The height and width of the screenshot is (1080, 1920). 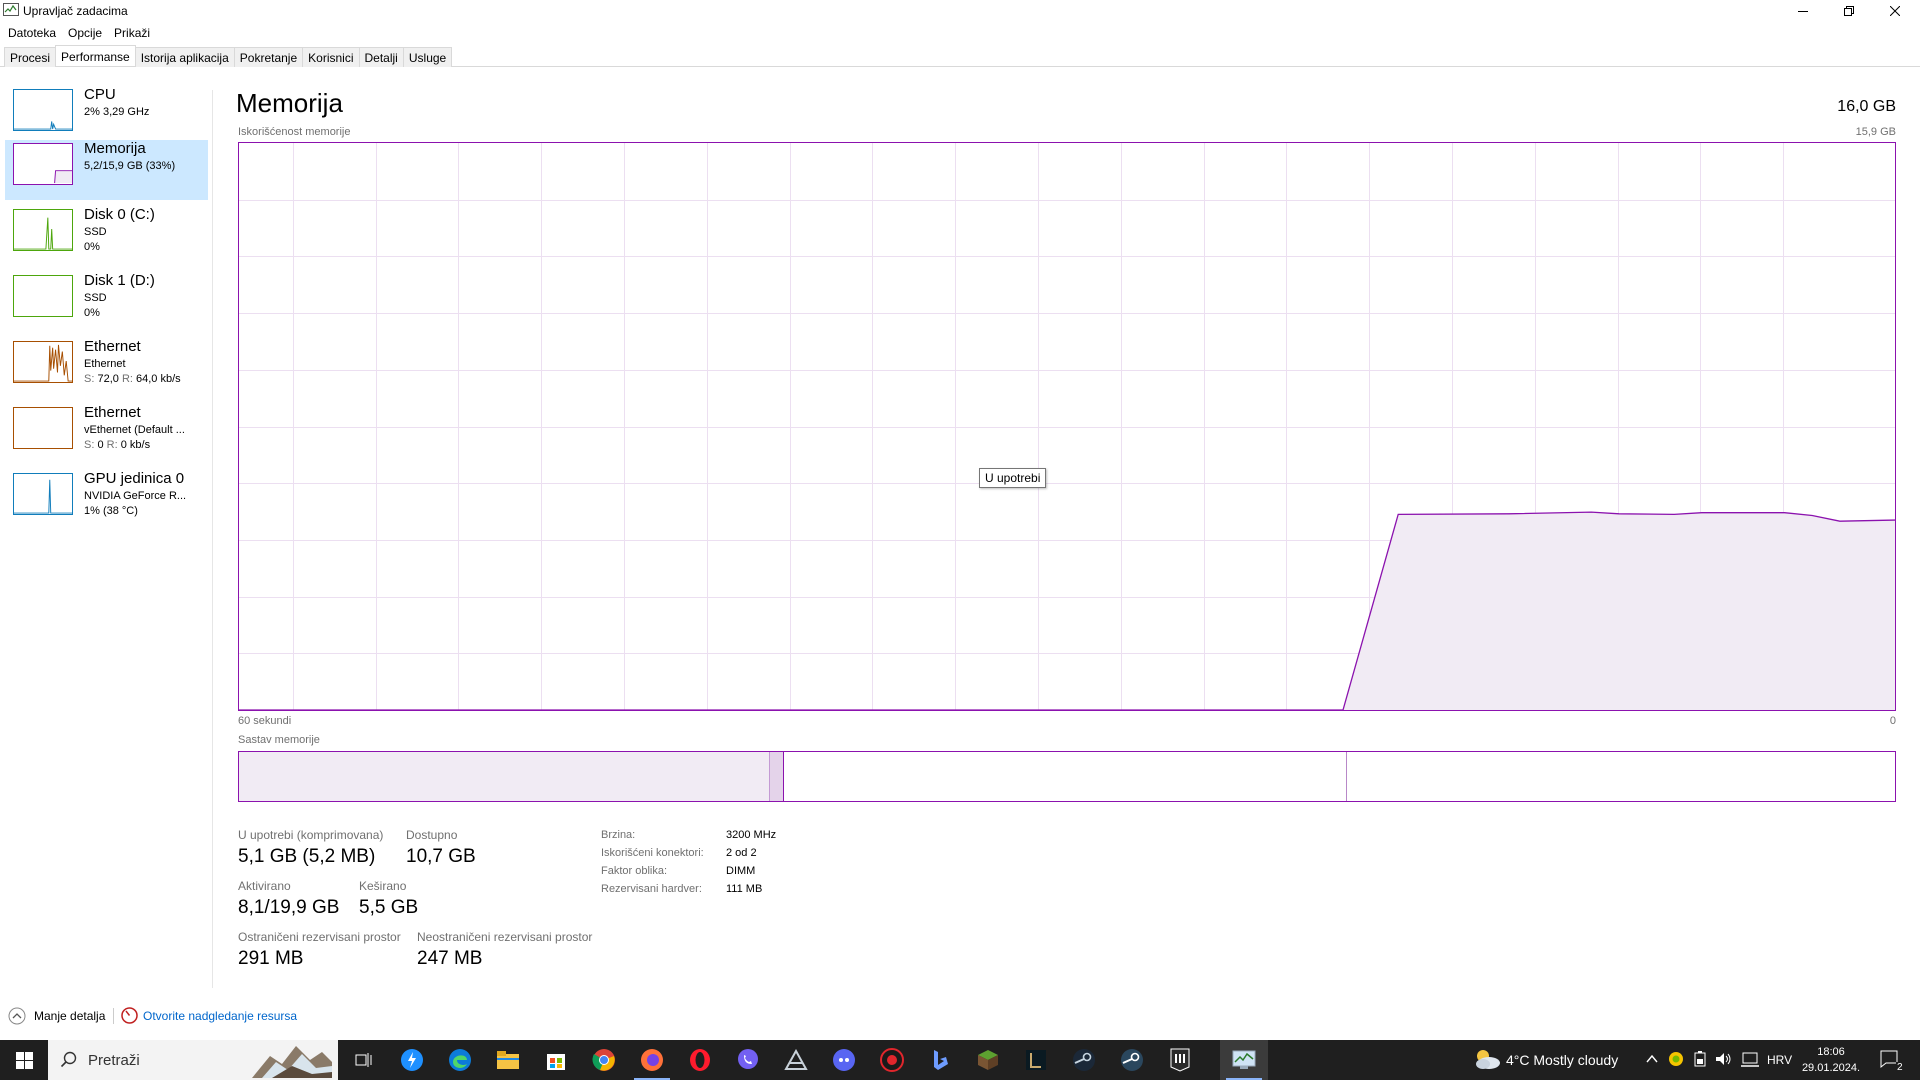 I want to click on sidebar-item-label: Memorija, so click(x=115, y=148).